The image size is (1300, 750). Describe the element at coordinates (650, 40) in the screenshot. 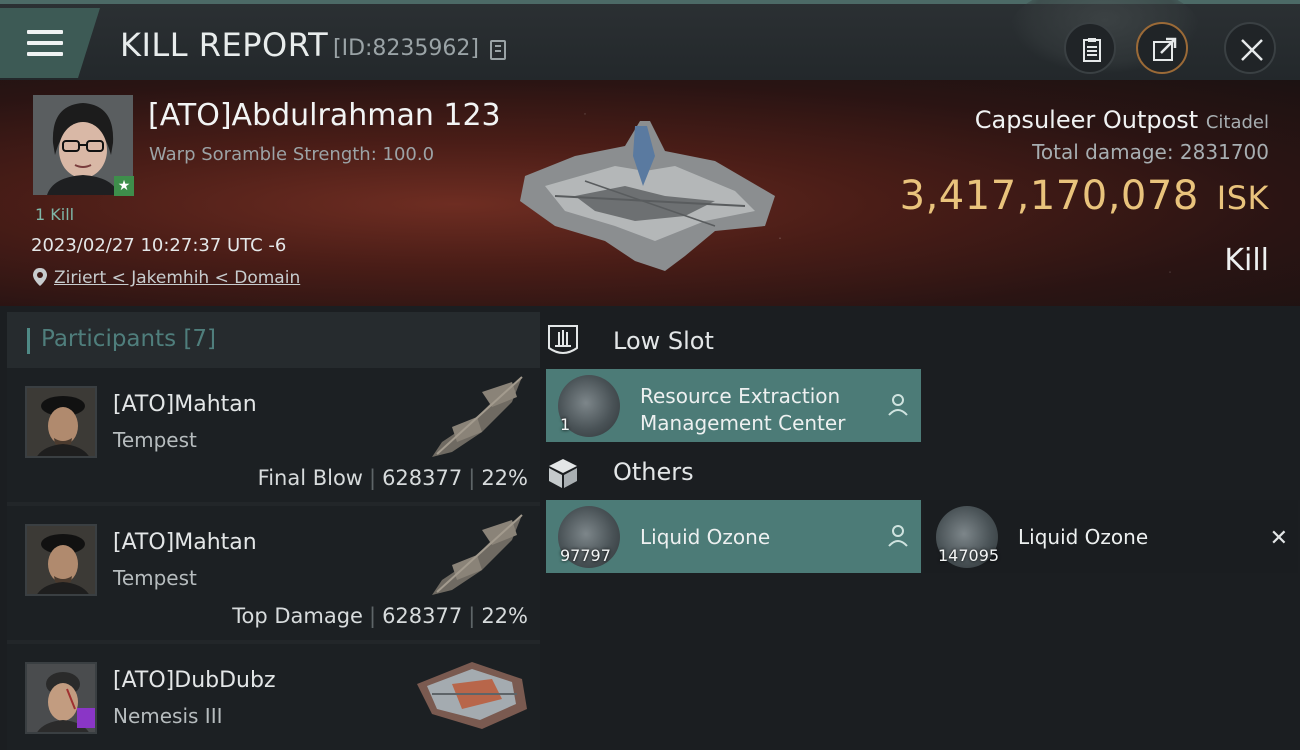

I see `top-bar: KILL REPORT [ID:8235962]` at that location.